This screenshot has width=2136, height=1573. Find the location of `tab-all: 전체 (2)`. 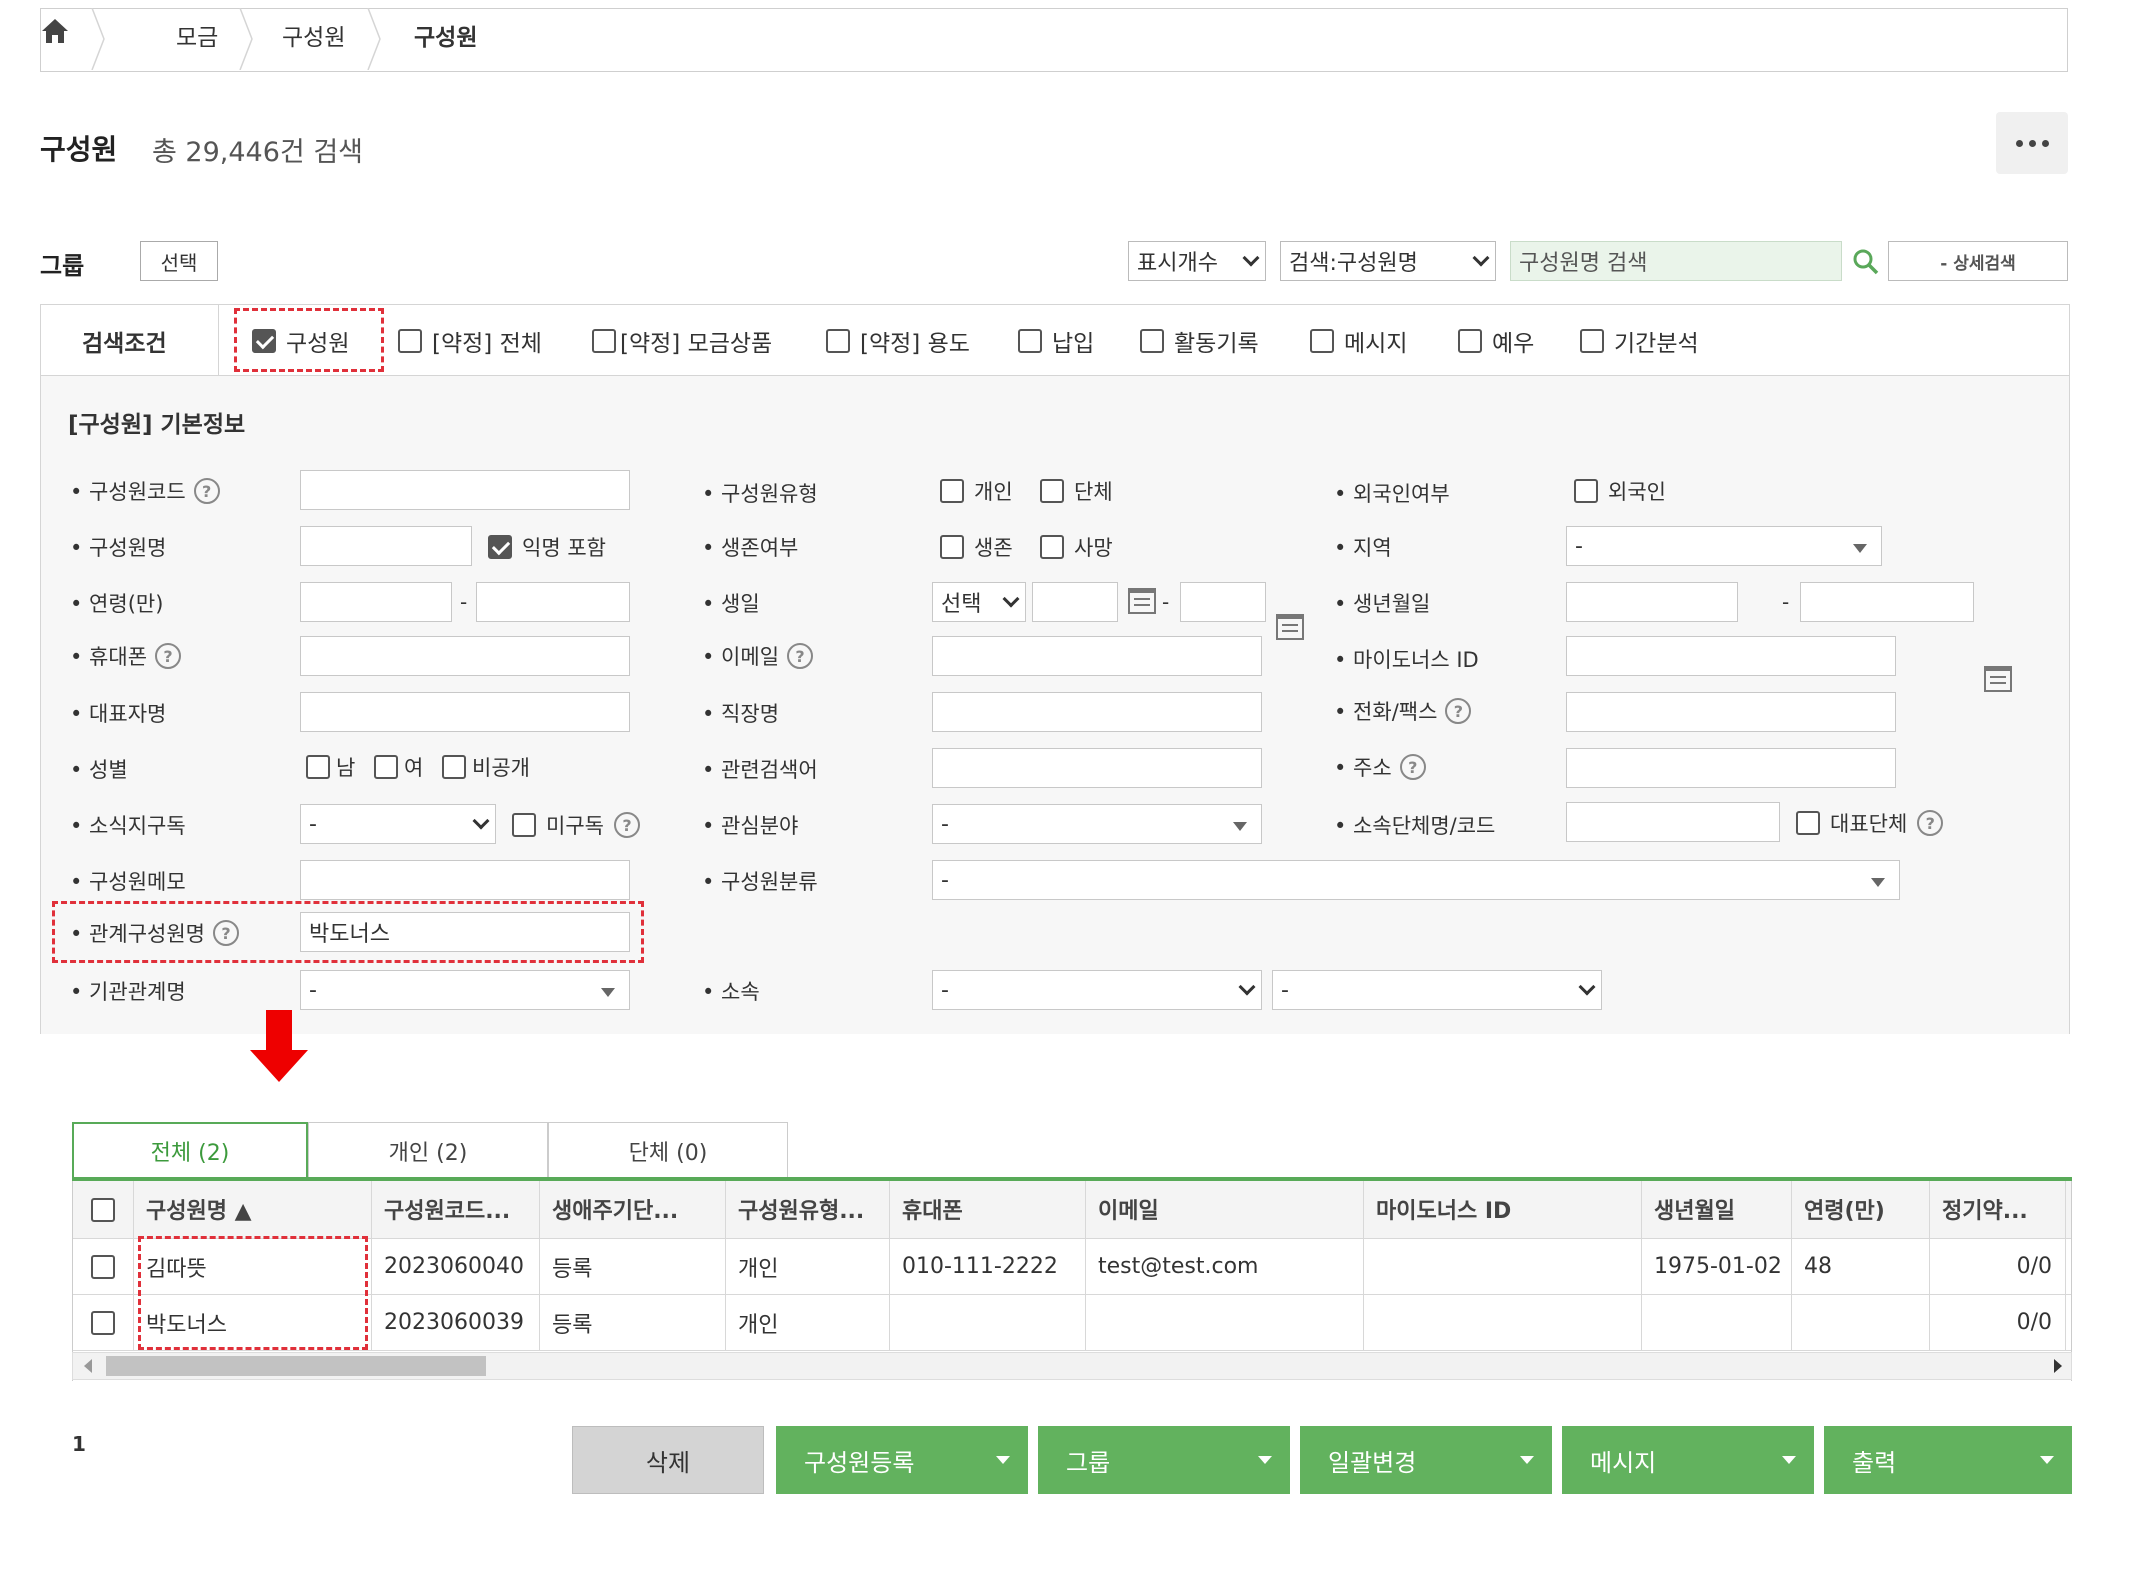

tab-all: 전체 (2) is located at coordinates (190, 1150).